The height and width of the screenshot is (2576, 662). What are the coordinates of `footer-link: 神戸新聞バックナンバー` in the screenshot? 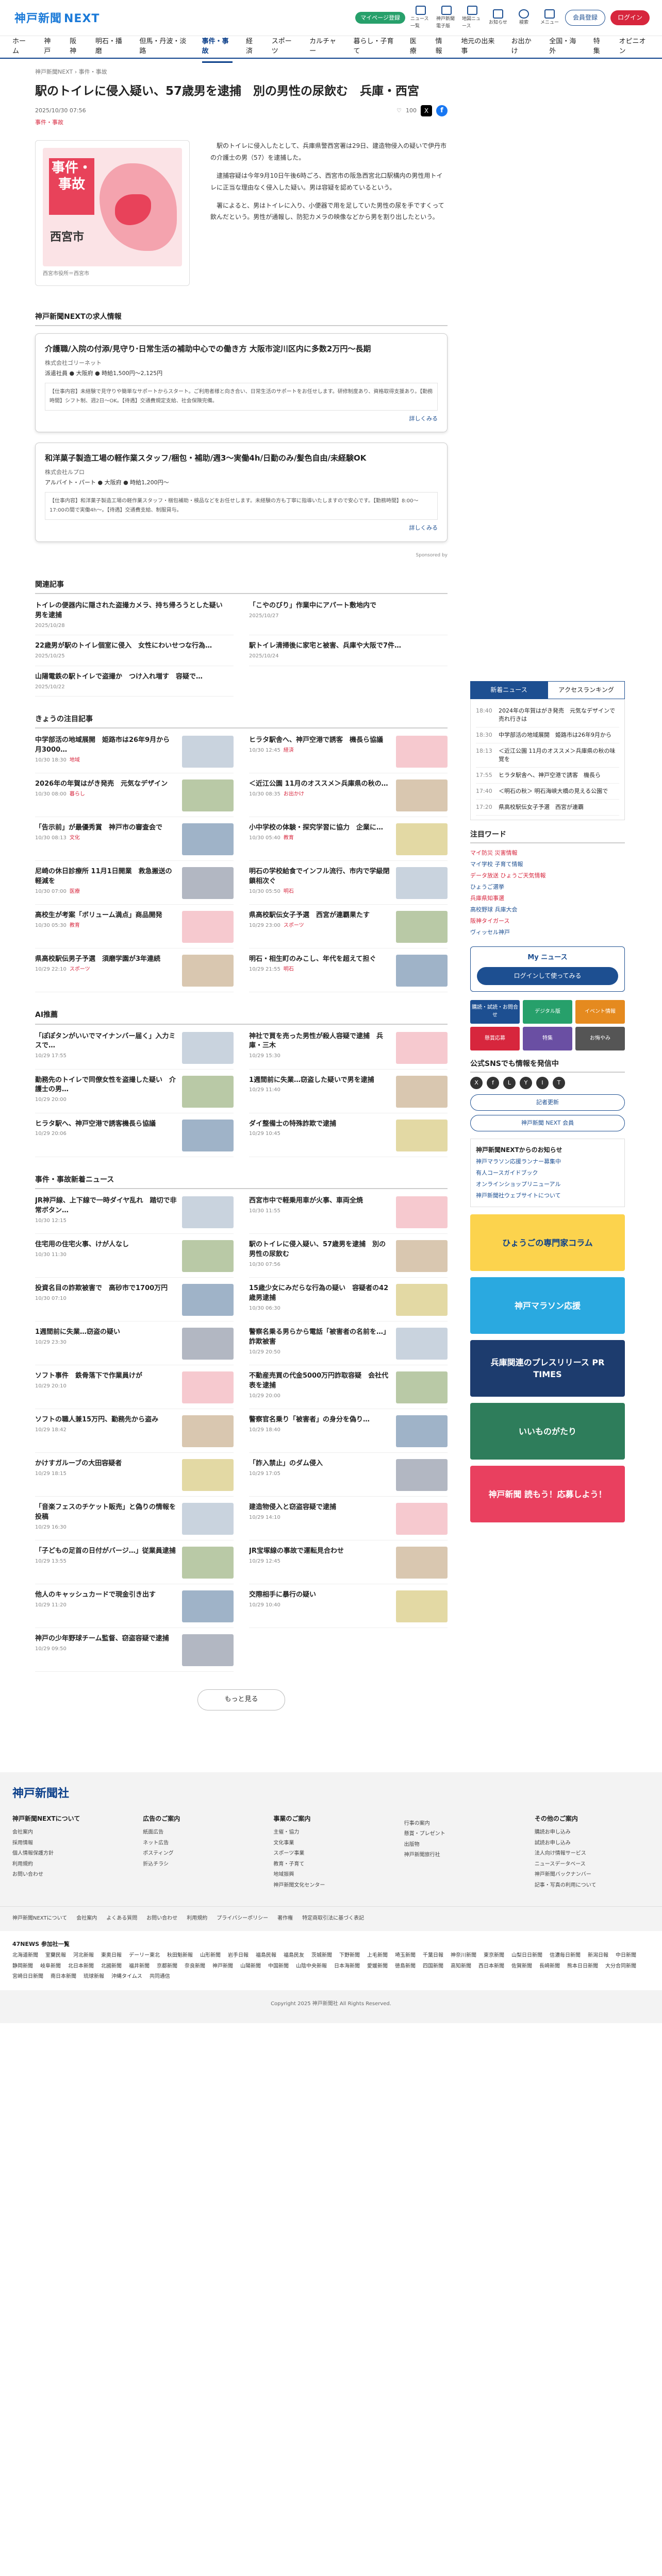 It's located at (592, 1875).